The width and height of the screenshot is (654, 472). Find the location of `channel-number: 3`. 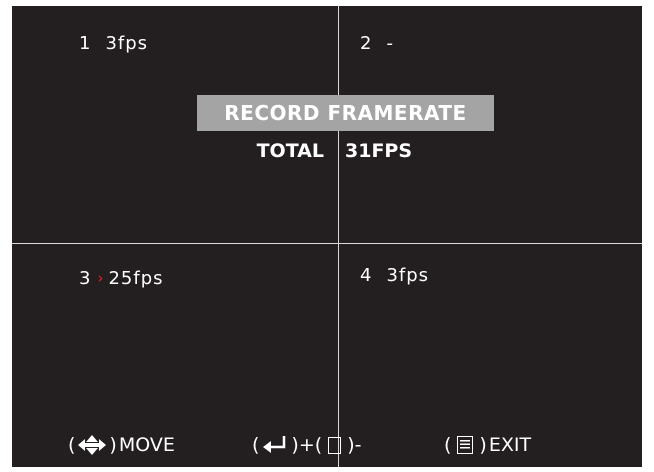

channel-number: 3 is located at coordinates (85, 278).